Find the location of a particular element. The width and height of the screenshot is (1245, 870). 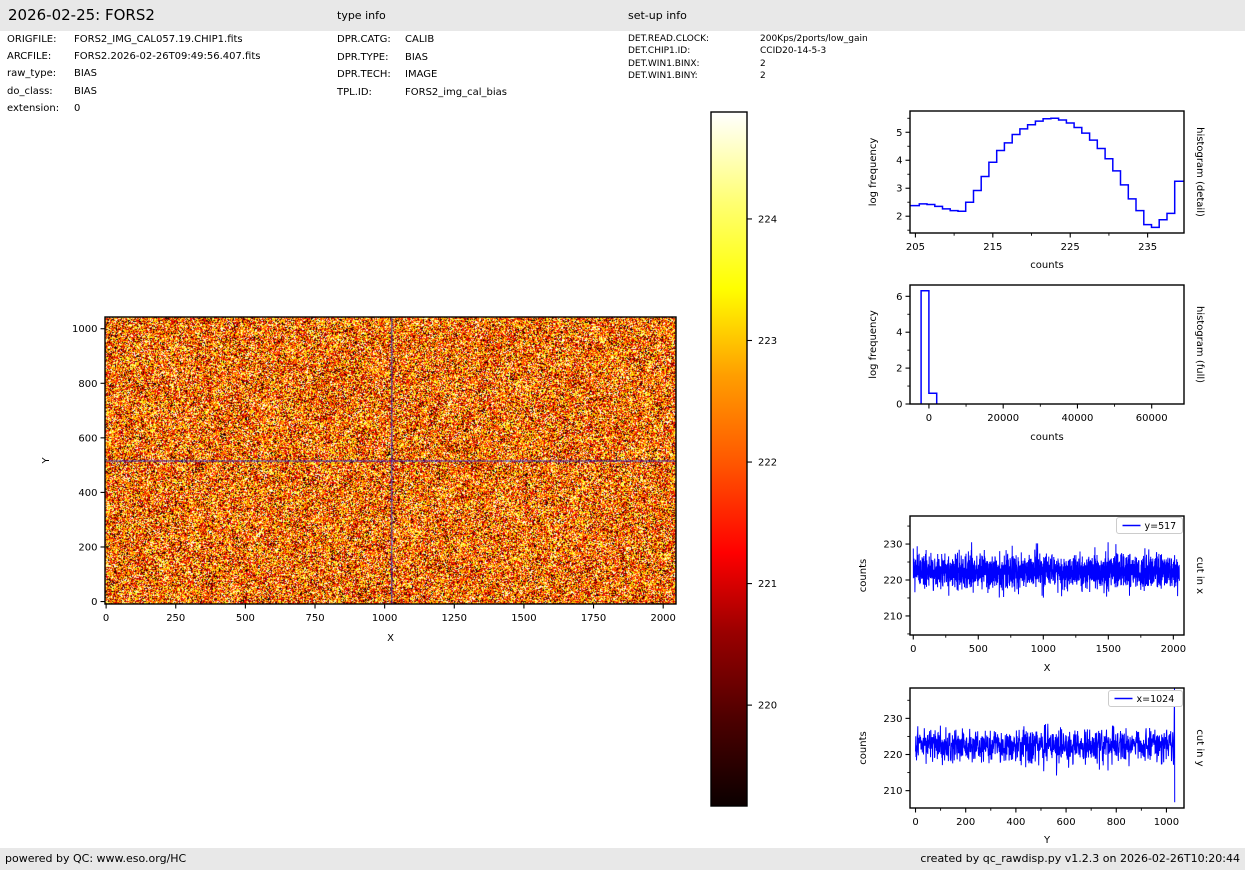

x-tick-label: 205 is located at coordinates (915, 247).